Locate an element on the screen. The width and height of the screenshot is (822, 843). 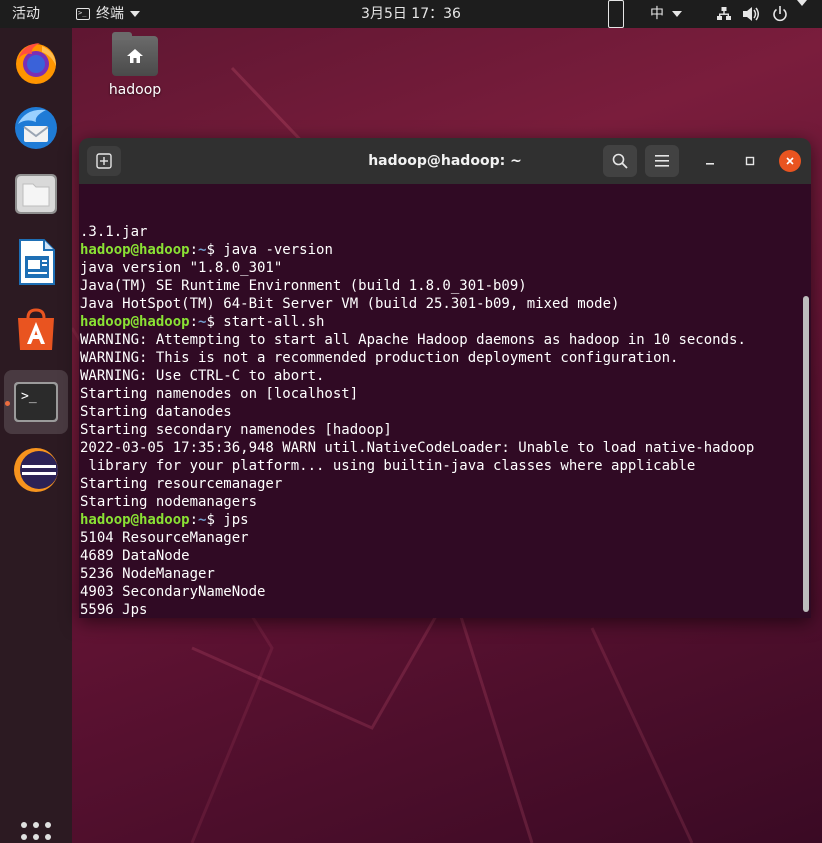
terminal-output-line: 4689 DataNode is located at coordinates (135, 556).